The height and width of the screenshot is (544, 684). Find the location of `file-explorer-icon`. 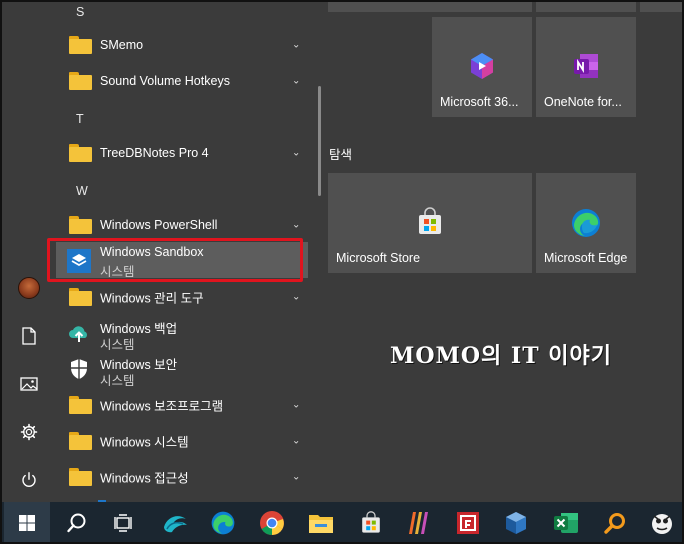

file-explorer-icon is located at coordinates (321, 524).